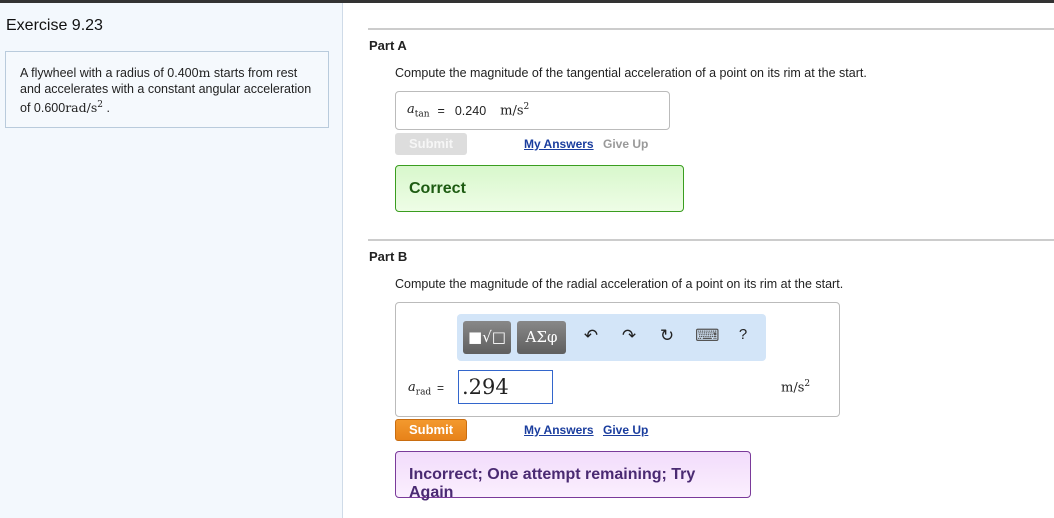 The image size is (1054, 518). Describe the element at coordinates (611, 337) in the screenshot. I see `math-toolbar: ■√□ ΑΣφ ↶ ↷ ↻ ⌨ ?` at that location.